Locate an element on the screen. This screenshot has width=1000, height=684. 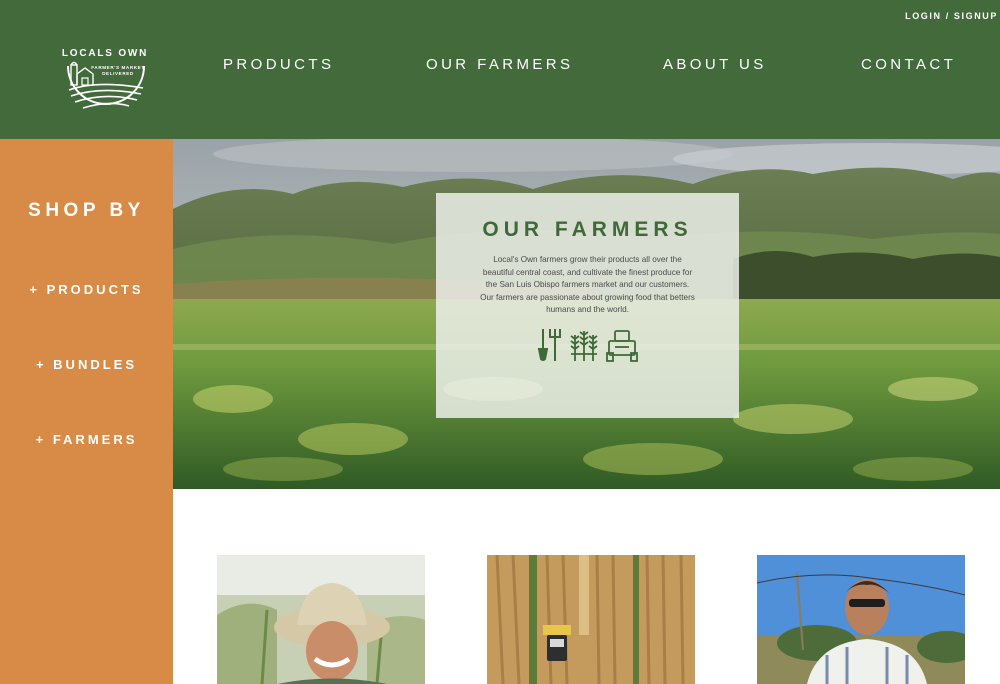
logo-tagline-1: FARMER'S MARKET is located at coordinates (117, 67).